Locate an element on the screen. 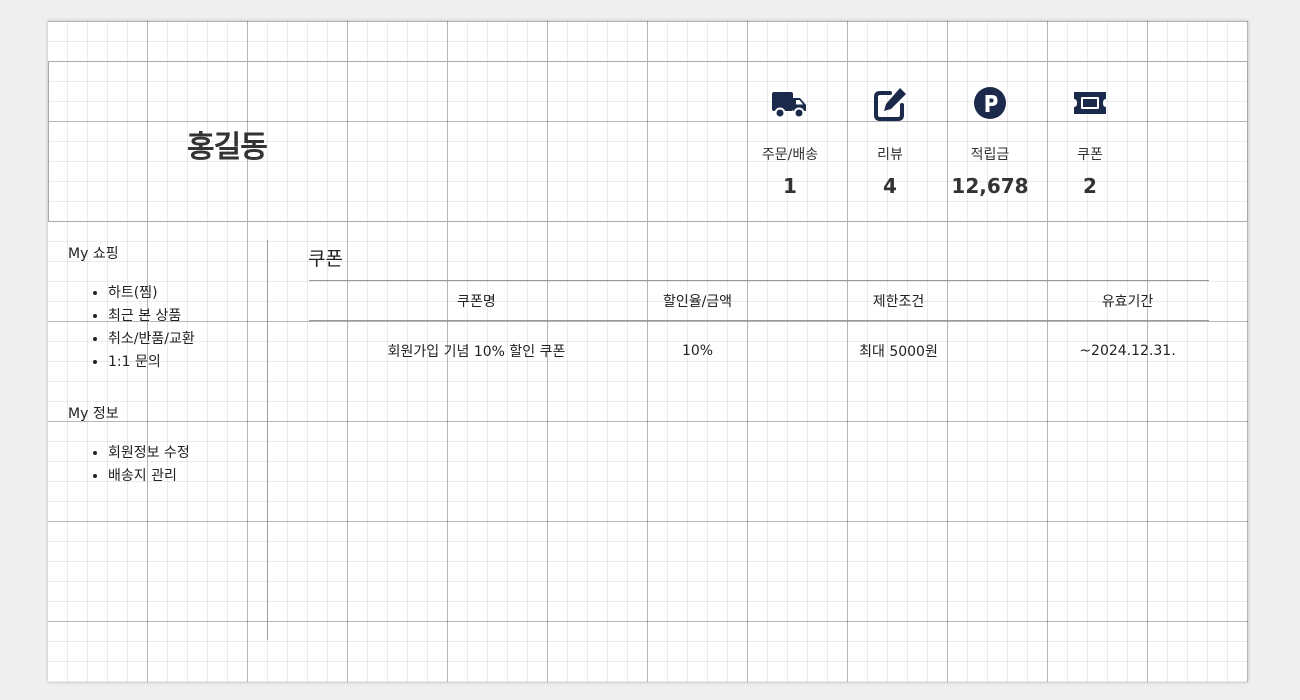  stat-label: 적립금 is located at coordinates (990, 155).